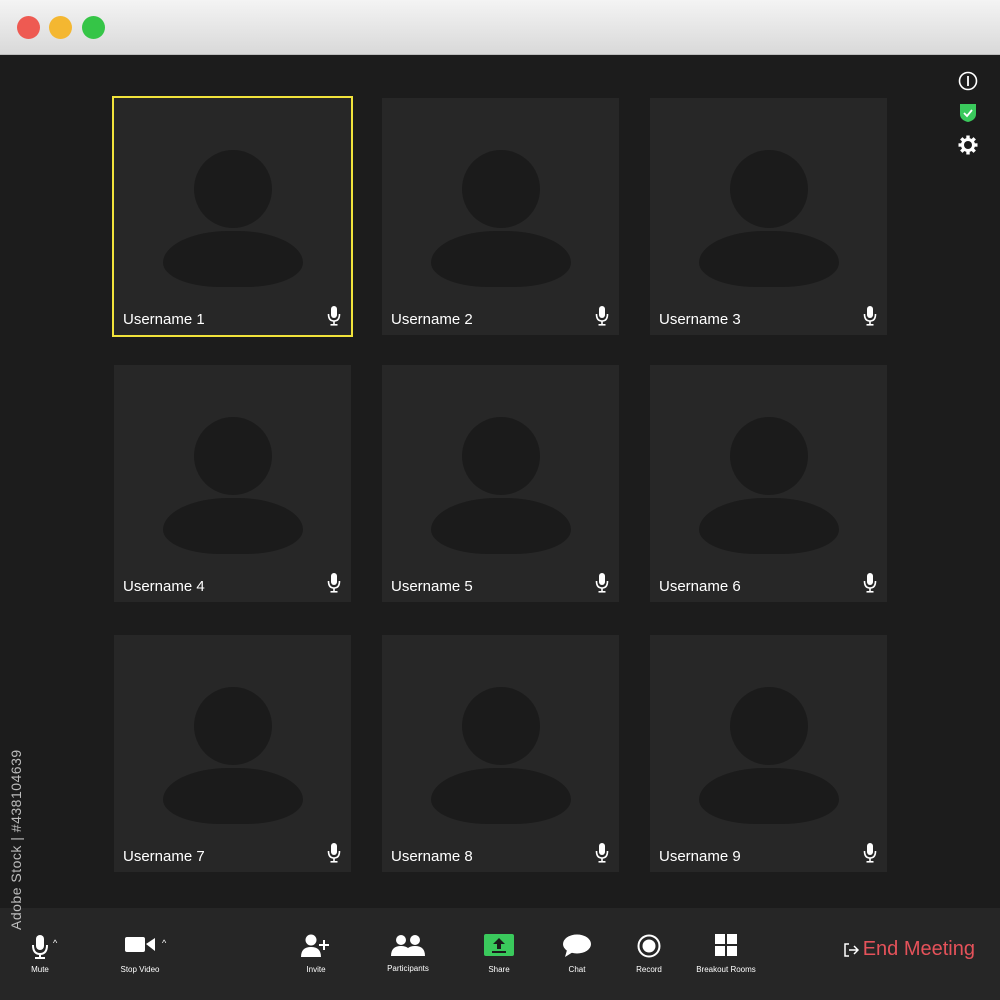 The width and height of the screenshot is (1000, 1000). What do you see at coordinates (918, 949) in the screenshot?
I see `end-meeting-label: End Meeting` at bounding box center [918, 949].